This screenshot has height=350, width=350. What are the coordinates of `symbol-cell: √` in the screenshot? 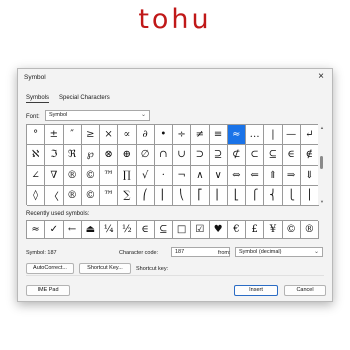 It's located at (145, 175).